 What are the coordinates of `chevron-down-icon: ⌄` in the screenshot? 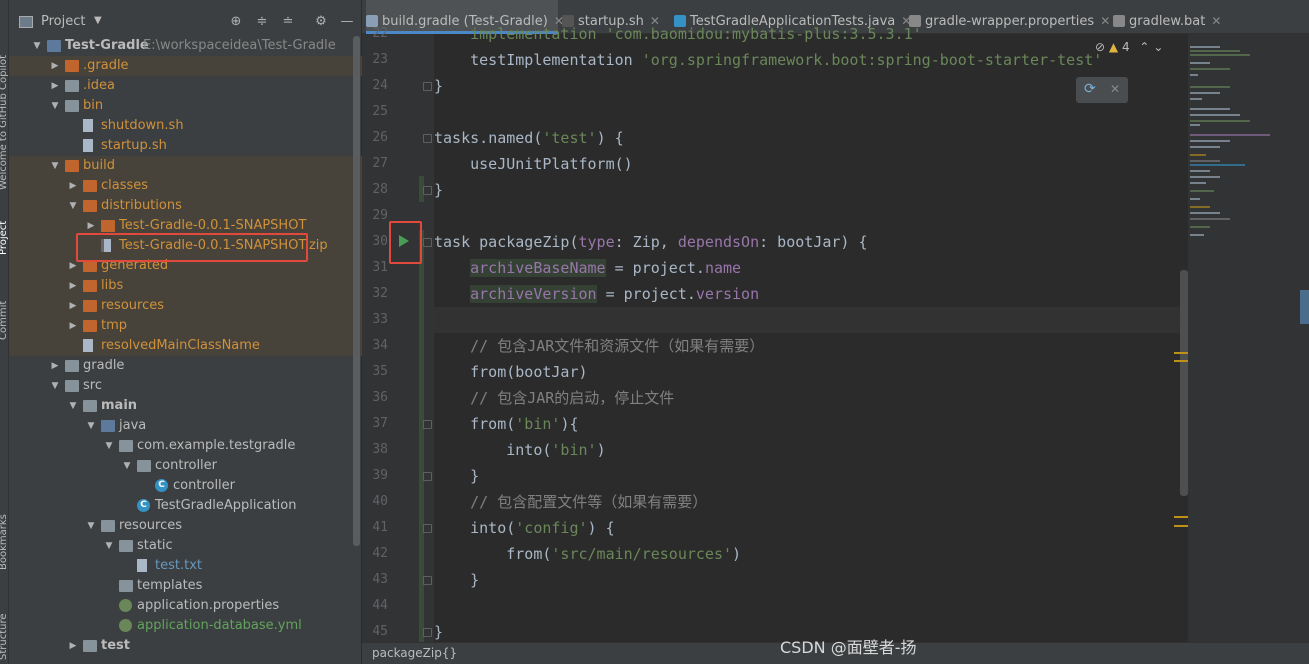 It's located at (1158, 47).